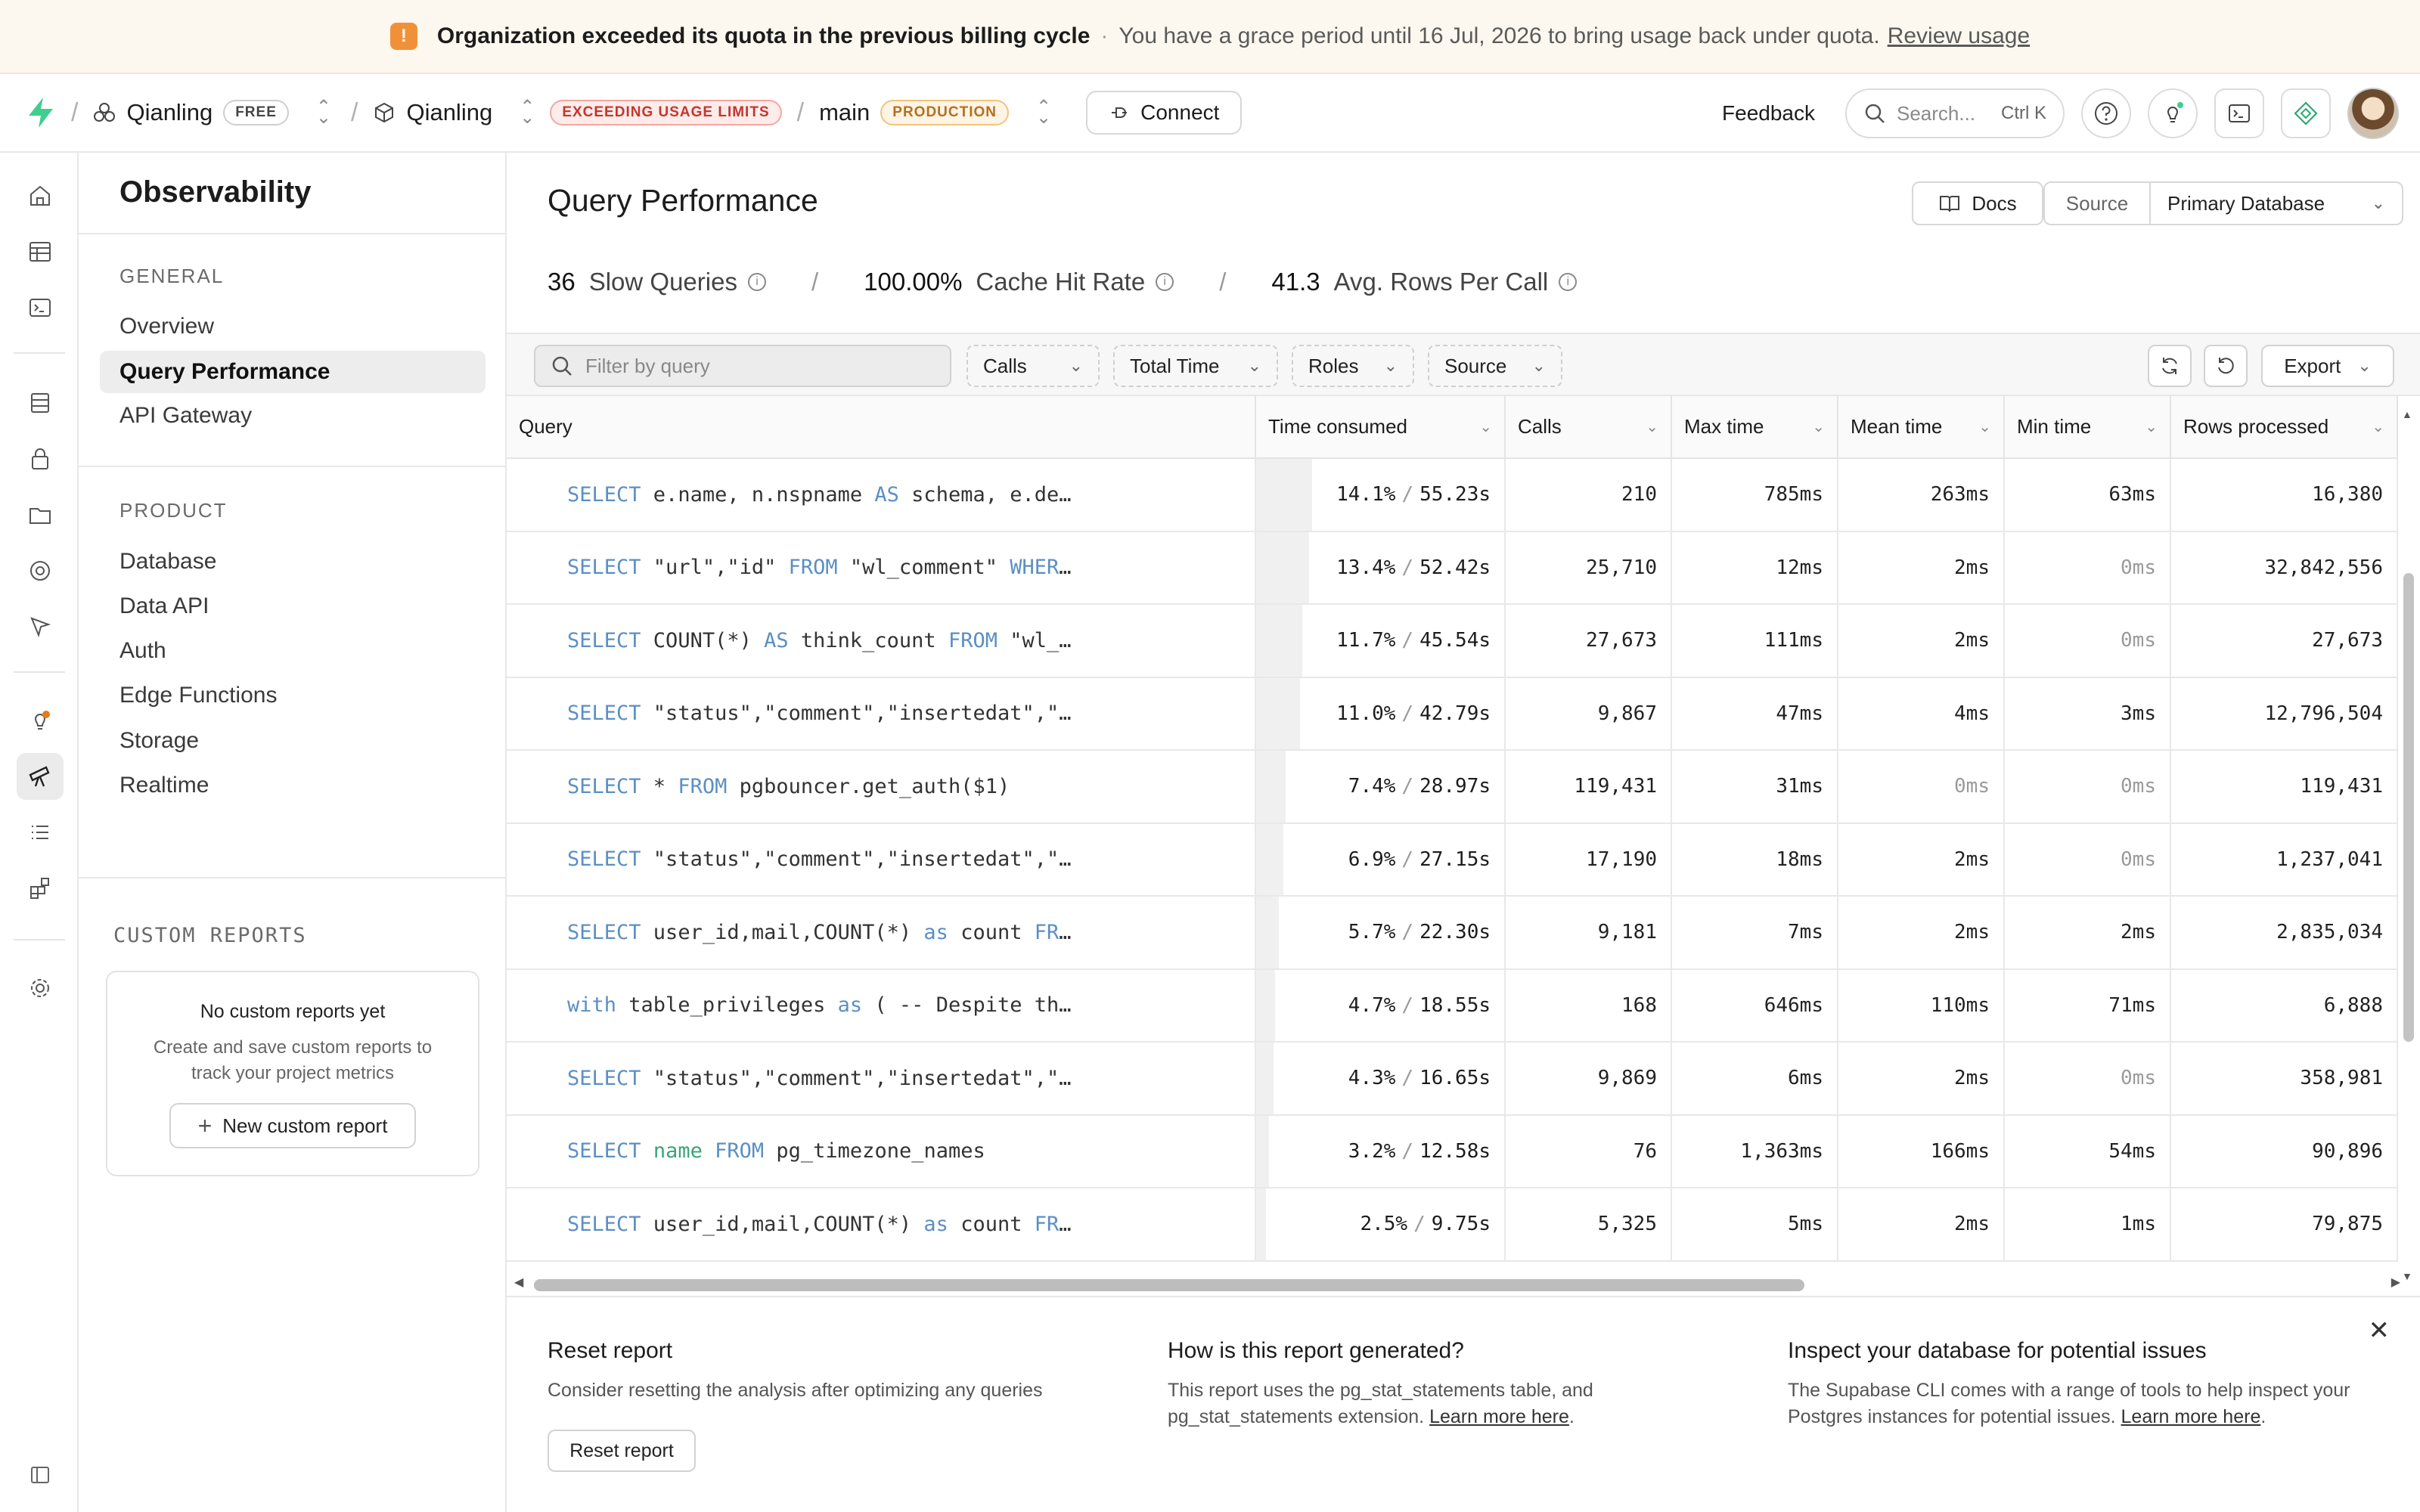  I want to click on column-header-min-time: Min time ⌄, so click(2087, 427).